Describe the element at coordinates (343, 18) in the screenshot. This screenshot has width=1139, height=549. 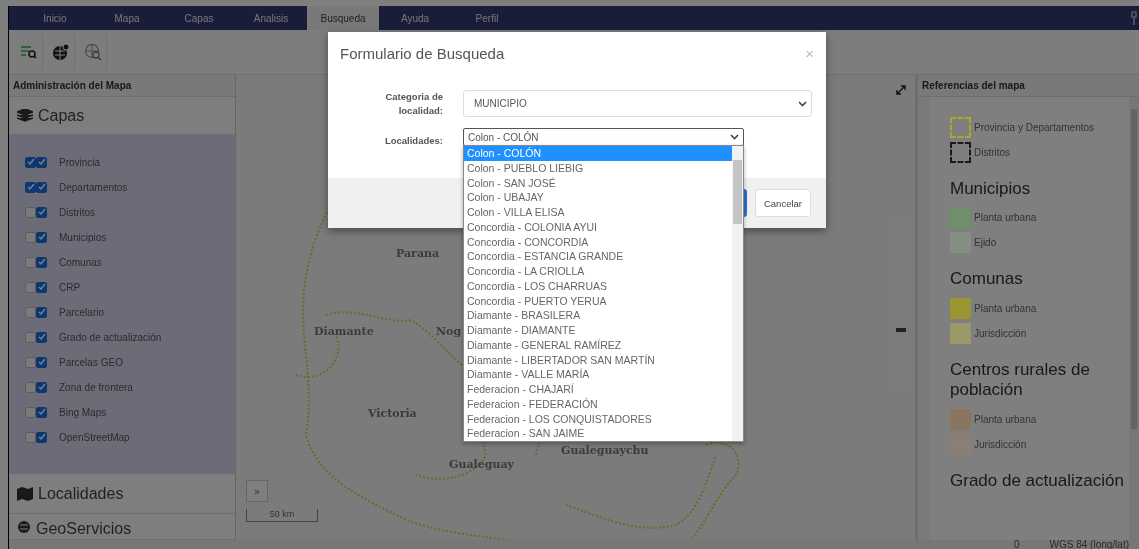
I see `nav-tab: Busqueda` at that location.